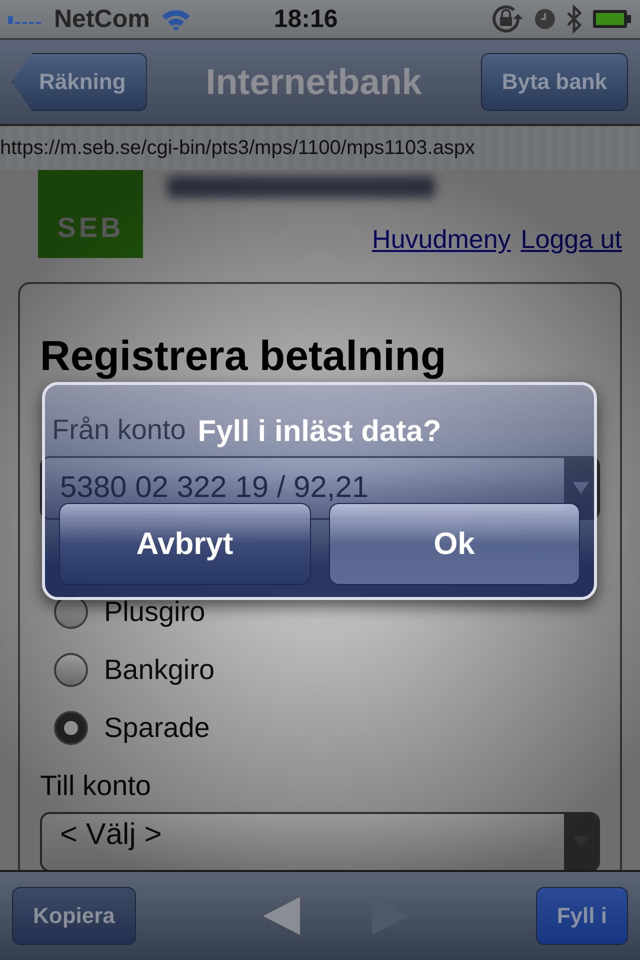  What do you see at coordinates (581, 488) in the screenshot?
I see `dropdown-icon` at bounding box center [581, 488].